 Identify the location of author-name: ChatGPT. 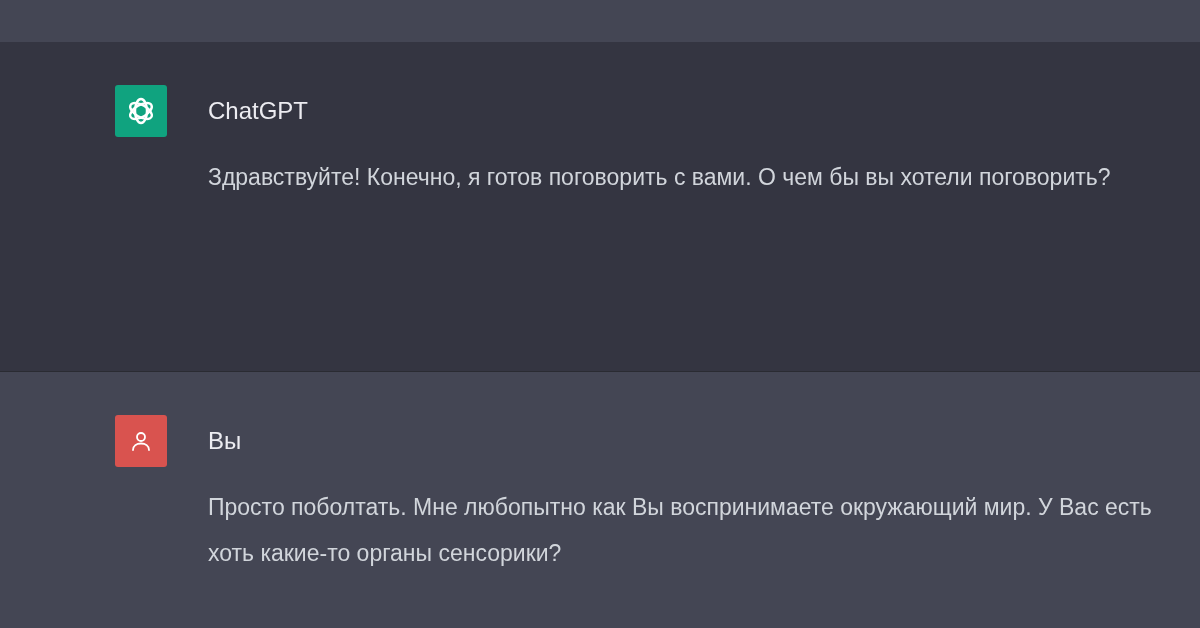
(259, 111).